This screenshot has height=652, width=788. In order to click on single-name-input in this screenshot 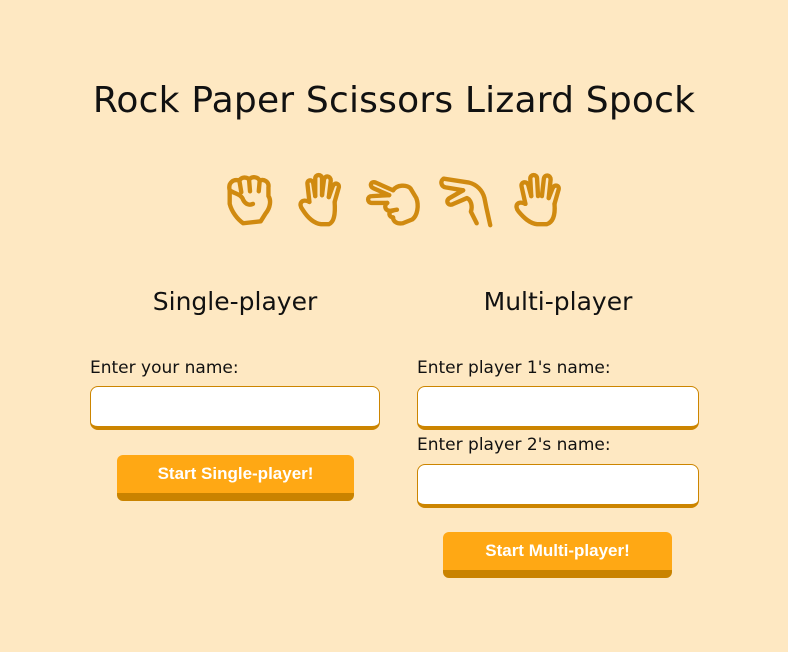, I will do `click(235, 408)`.